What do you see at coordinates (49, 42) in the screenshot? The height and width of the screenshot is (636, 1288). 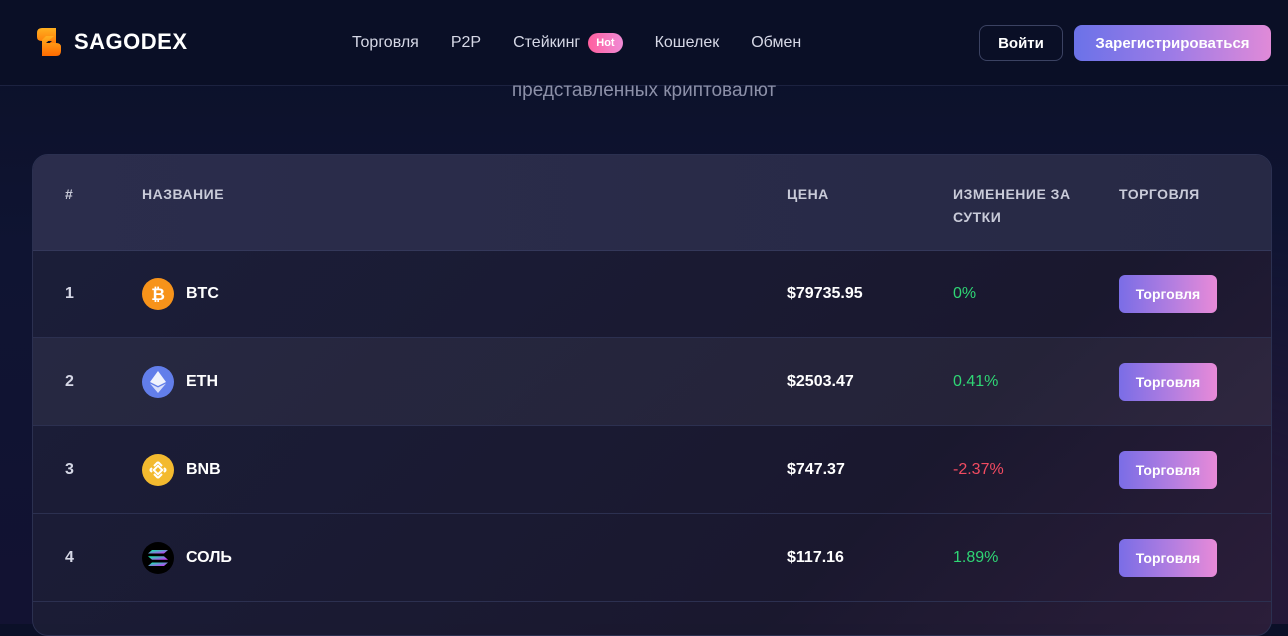 I see `logo-icon` at bounding box center [49, 42].